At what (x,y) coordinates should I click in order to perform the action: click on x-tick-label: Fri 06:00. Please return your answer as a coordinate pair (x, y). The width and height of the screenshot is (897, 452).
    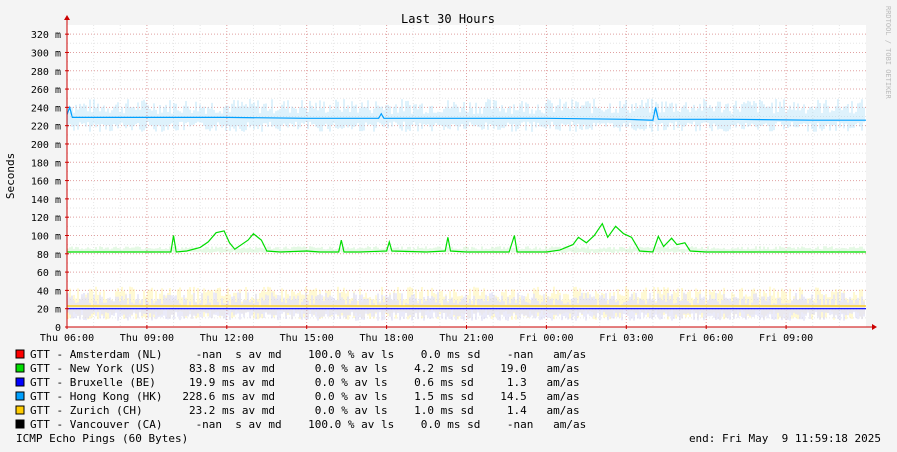
    Looking at the image, I should click on (706, 338).